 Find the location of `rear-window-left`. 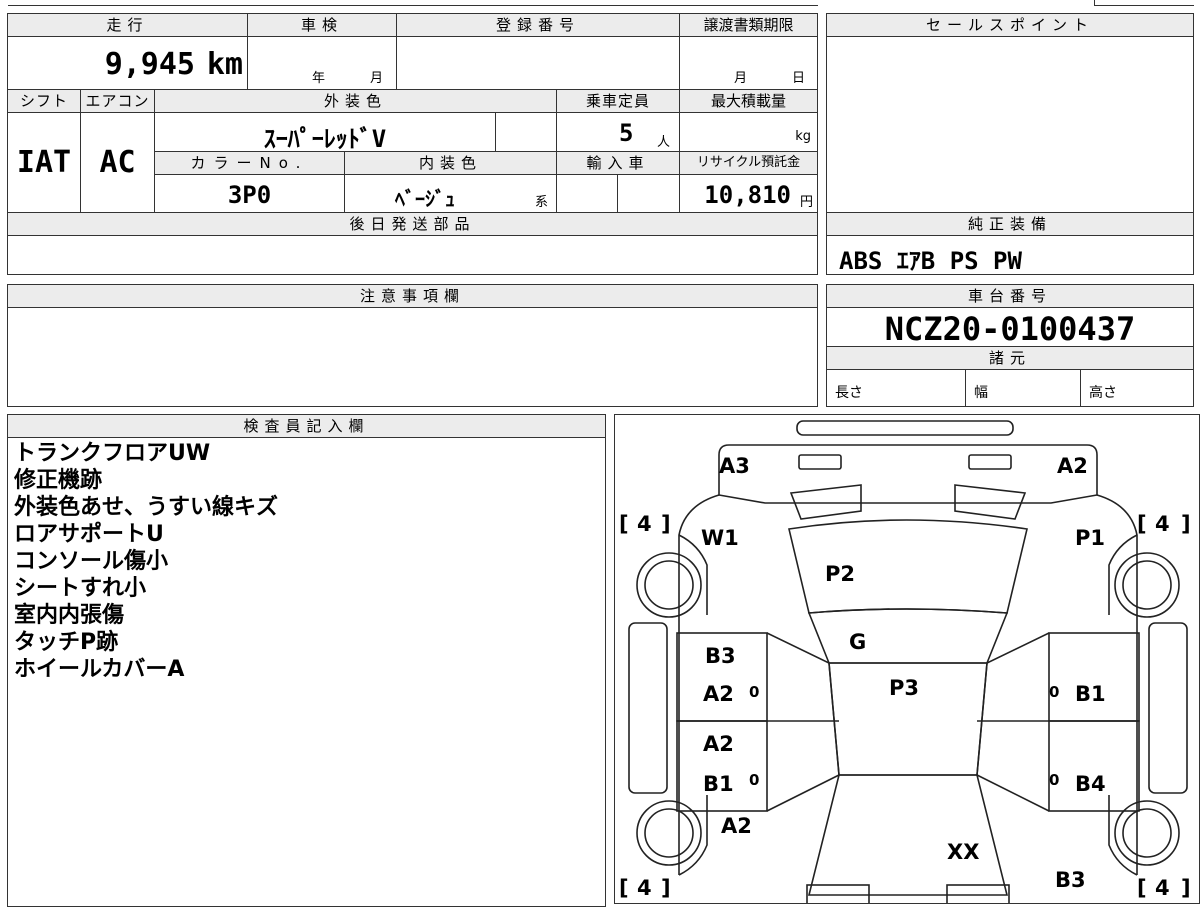

rear-window-left is located at coordinates (825, 502).